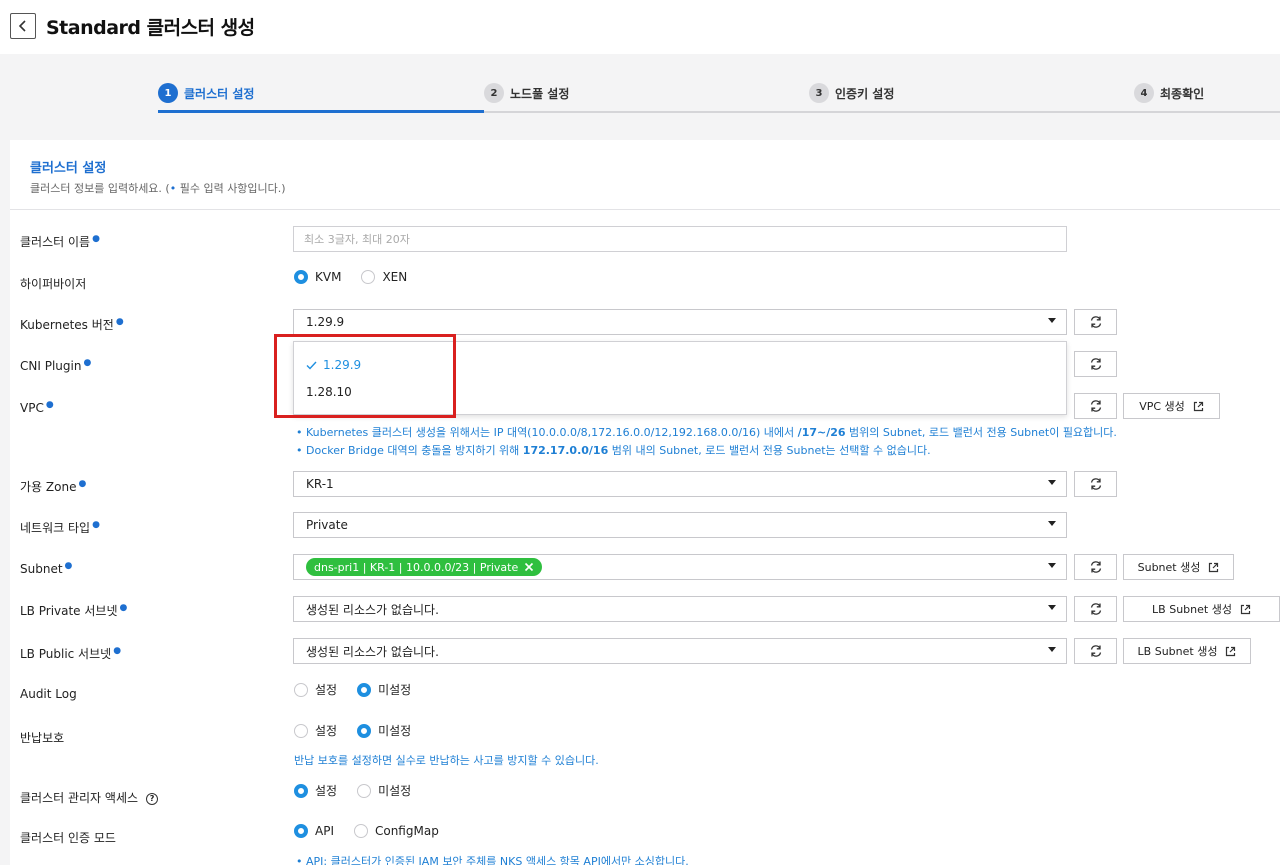 Image resolution: width=1280 pixels, height=865 pixels. I want to click on audit-log-radio-group: 설정 미설정, so click(362, 689).